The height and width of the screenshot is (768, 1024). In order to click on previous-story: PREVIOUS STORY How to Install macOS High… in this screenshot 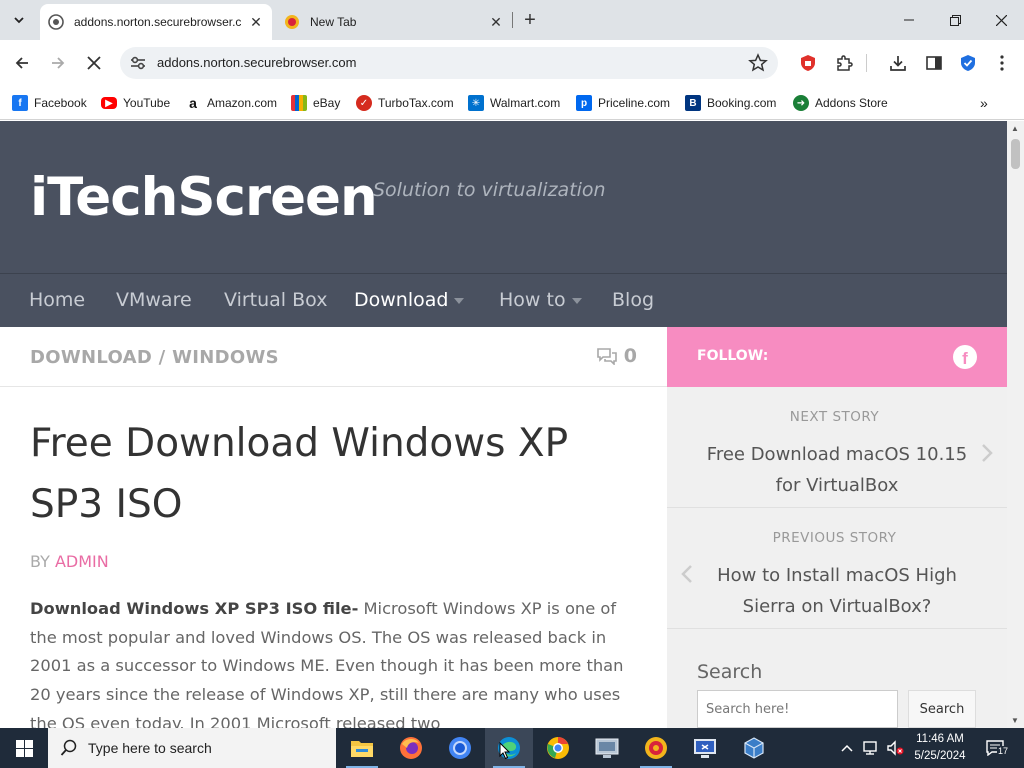, I will do `click(837, 568)`.